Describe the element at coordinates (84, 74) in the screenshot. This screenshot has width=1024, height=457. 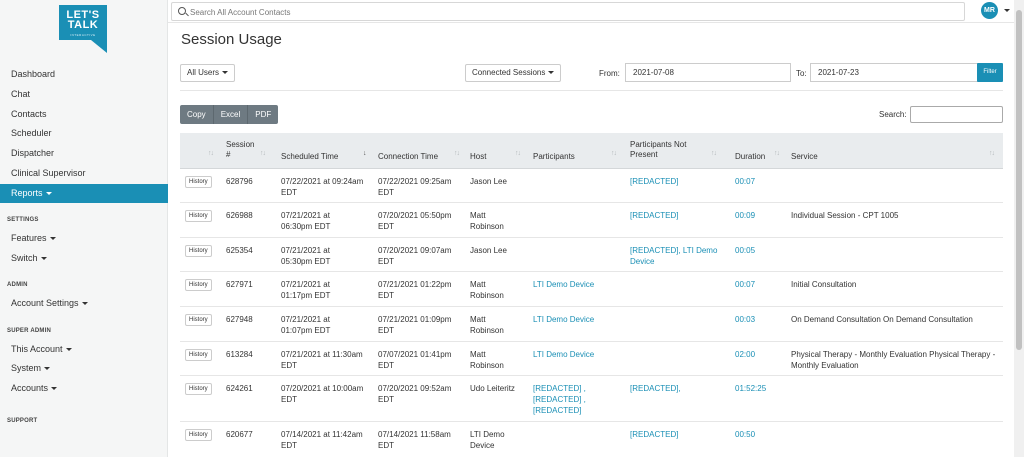
I see `sidebar-item-dashboard: Dashboard` at that location.